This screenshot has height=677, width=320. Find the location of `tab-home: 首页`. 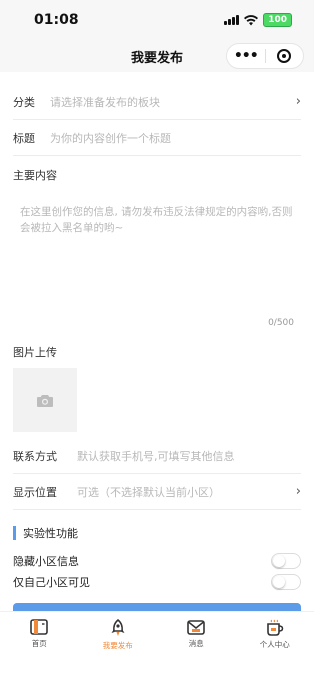

tab-home: 首页 is located at coordinates (39, 644).